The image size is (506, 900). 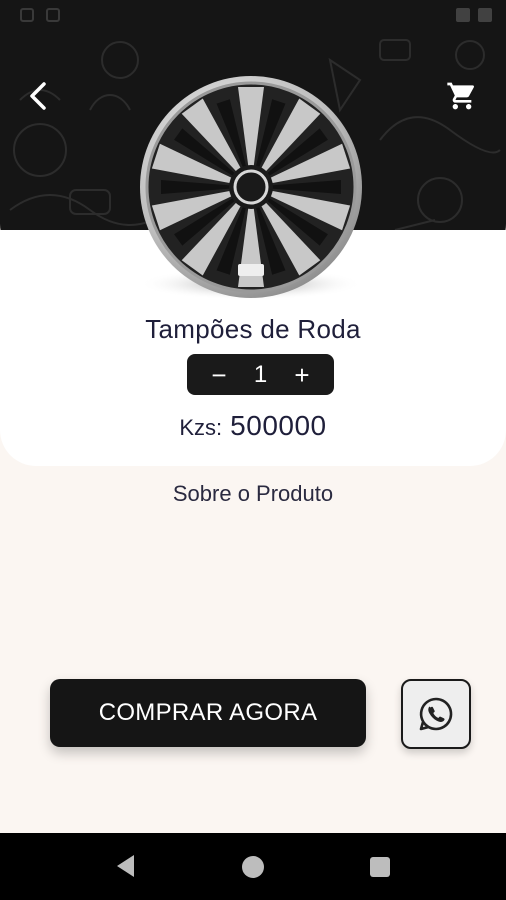 I want to click on quantity-stepper: − 1 +, so click(x=260, y=374).